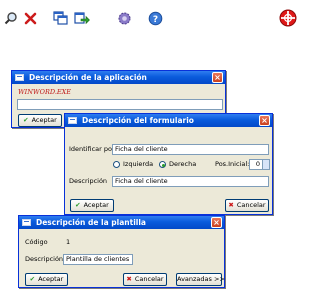 Image resolution: width=320 pixels, height=300 pixels. What do you see at coordinates (88, 77) in the screenshot?
I see `dialog-title: Descripción de la aplicación` at bounding box center [88, 77].